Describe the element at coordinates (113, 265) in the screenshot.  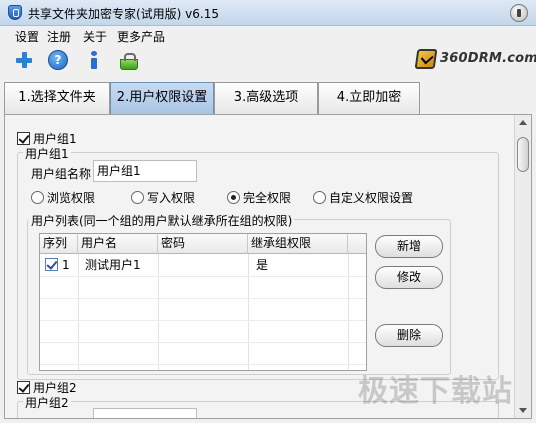
I see `row-username: 测试用户1` at that location.